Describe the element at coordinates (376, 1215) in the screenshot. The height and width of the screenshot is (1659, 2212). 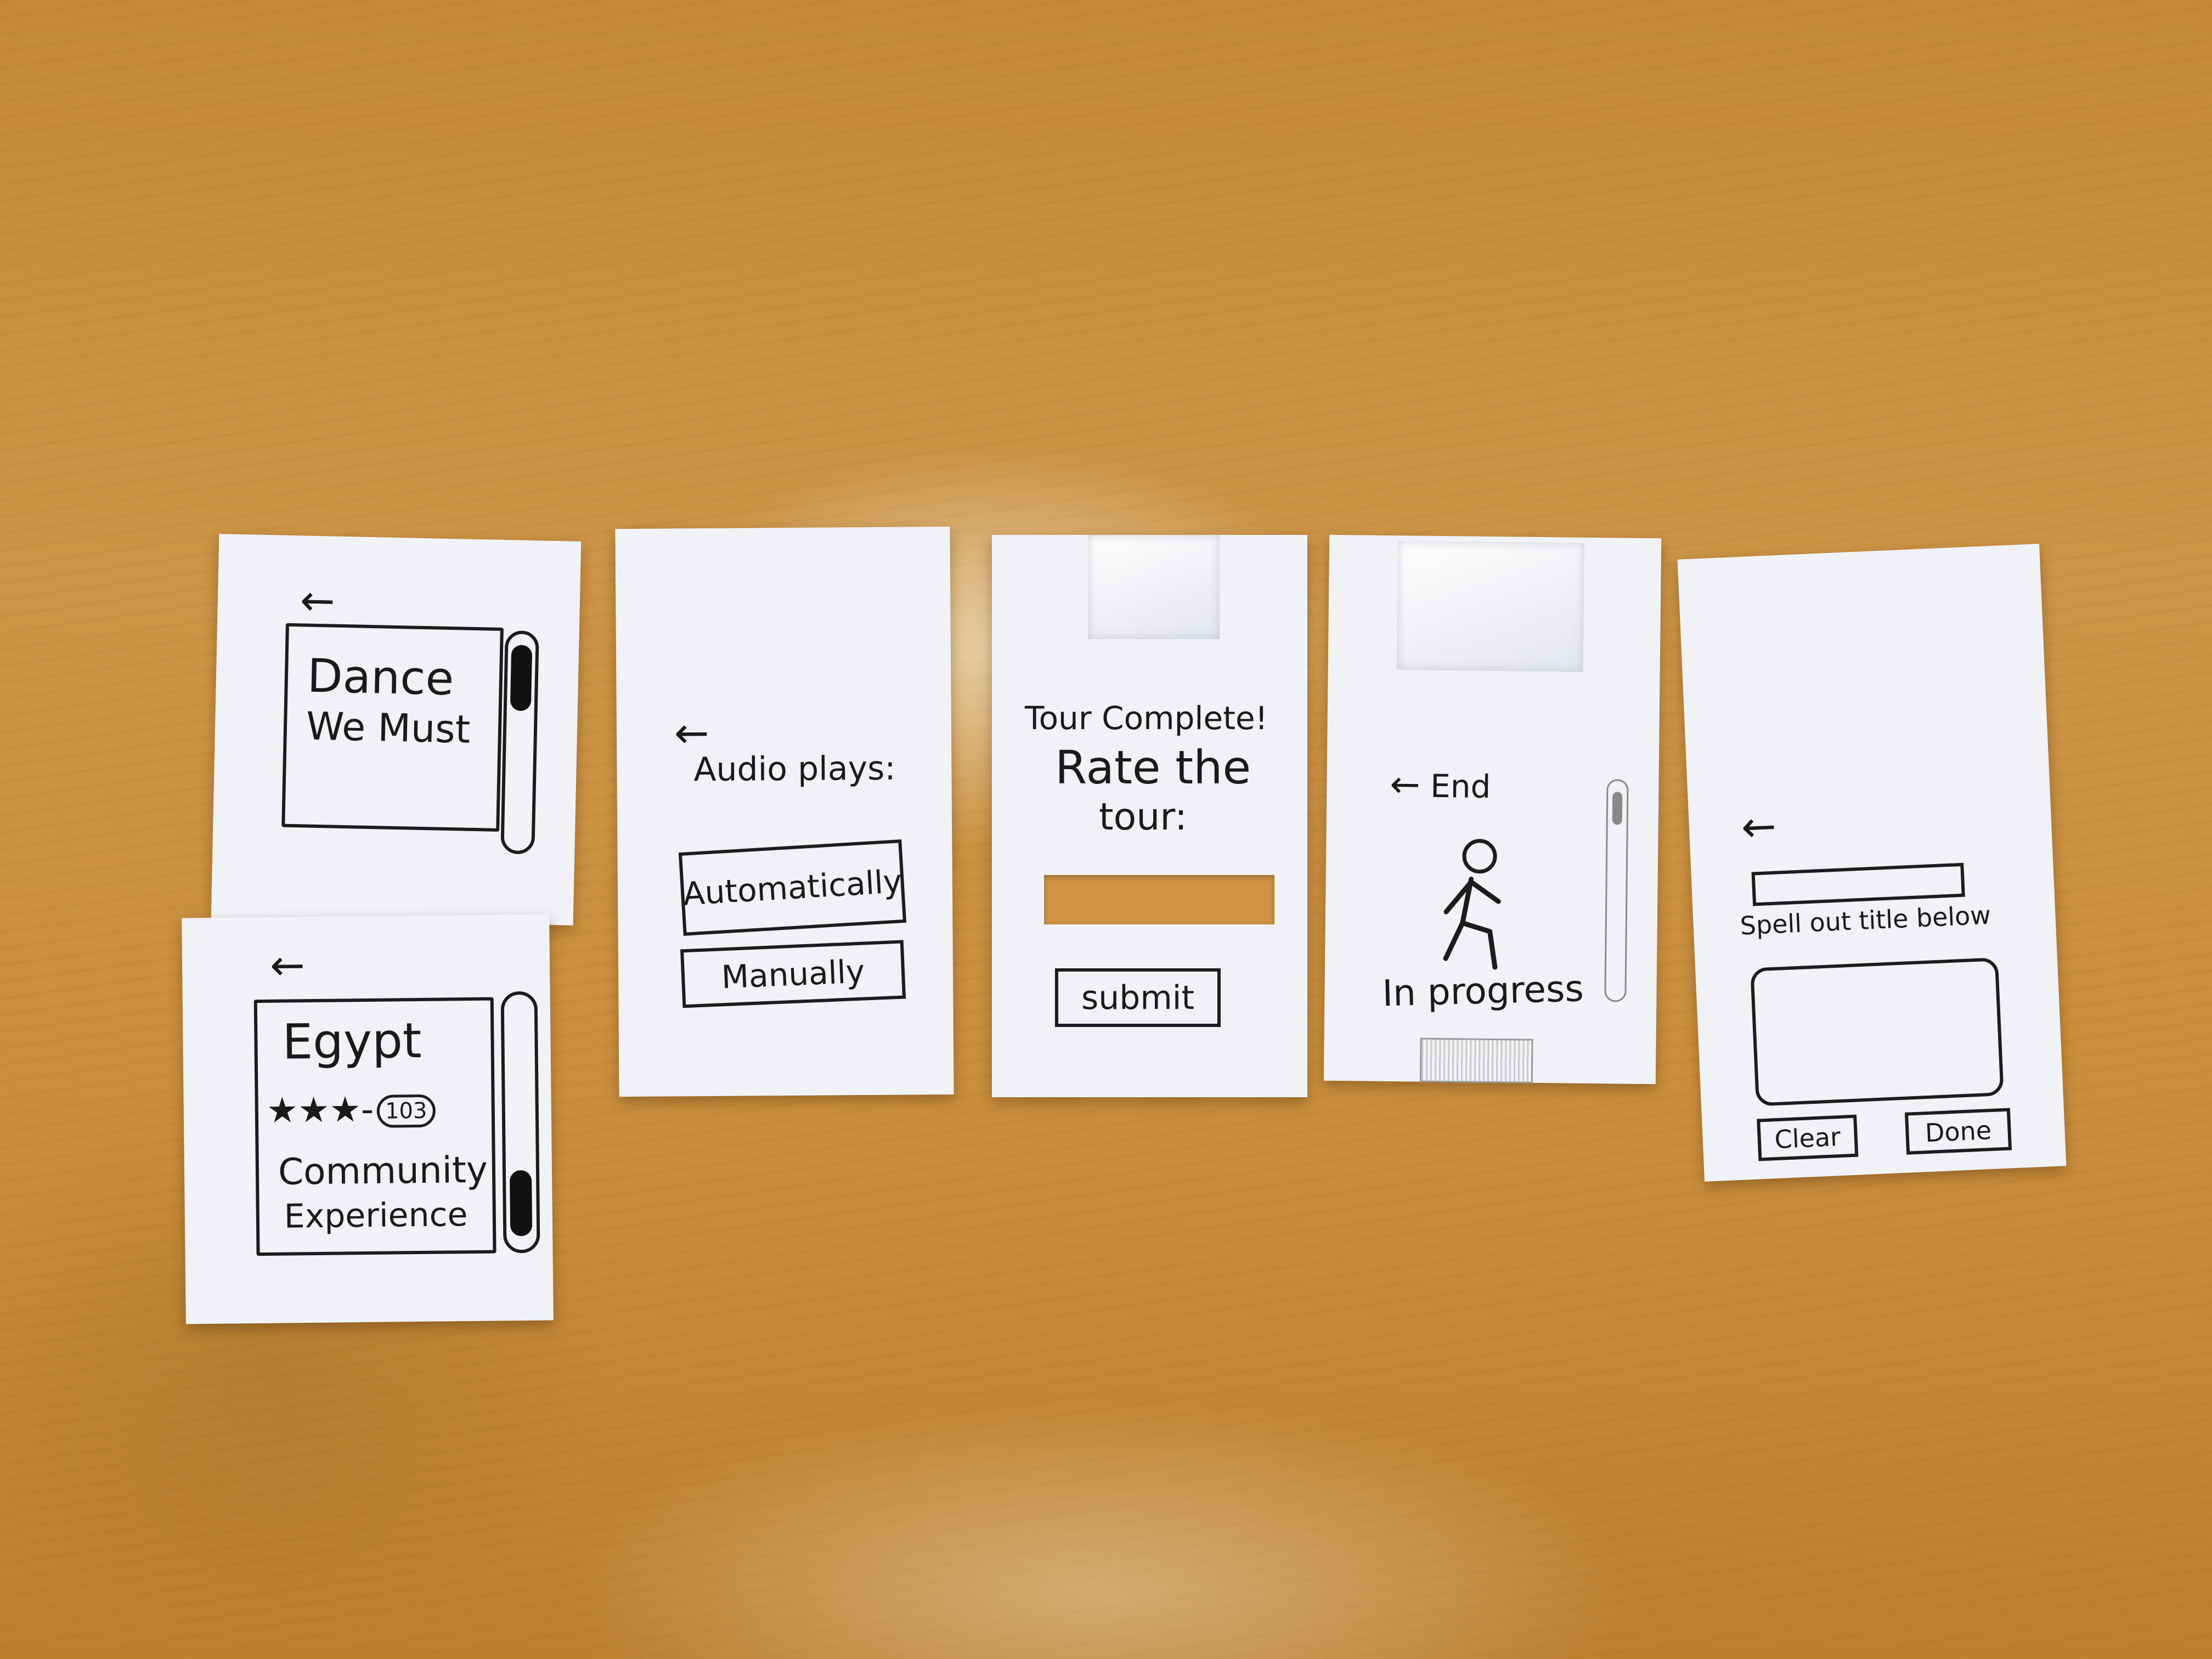
I see `tour-subtitle-line2: Experience` at that location.